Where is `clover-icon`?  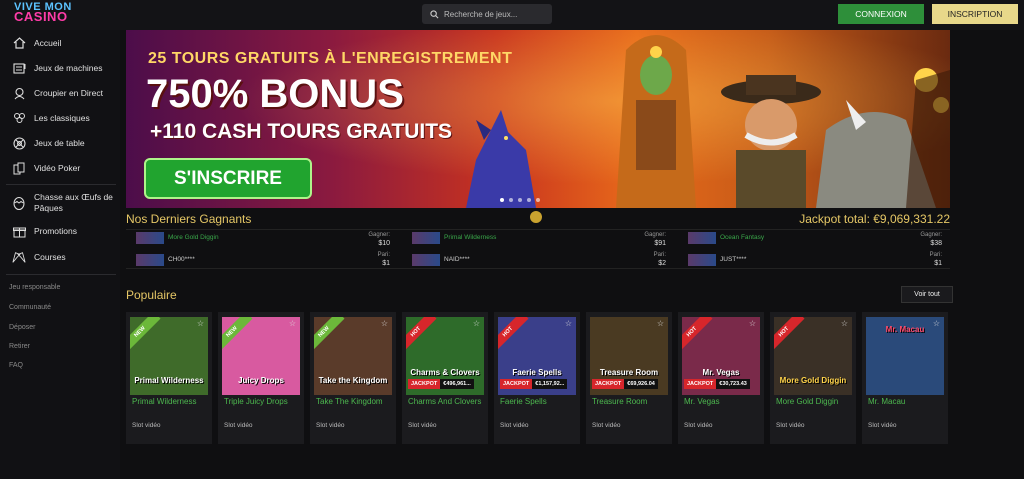
clover-icon is located at coordinates (19, 118).